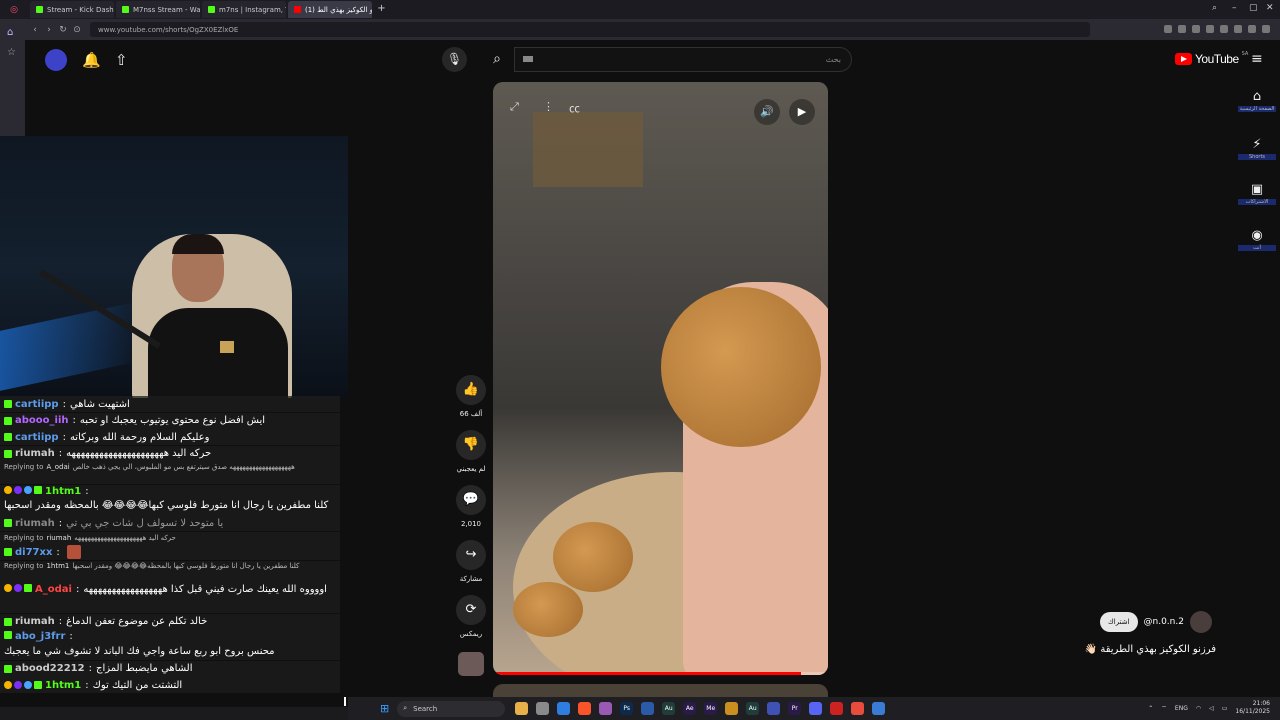 The height and width of the screenshot is (720, 1280). What do you see at coordinates (1200, 622) in the screenshot?
I see `channel-avatar` at bounding box center [1200, 622].